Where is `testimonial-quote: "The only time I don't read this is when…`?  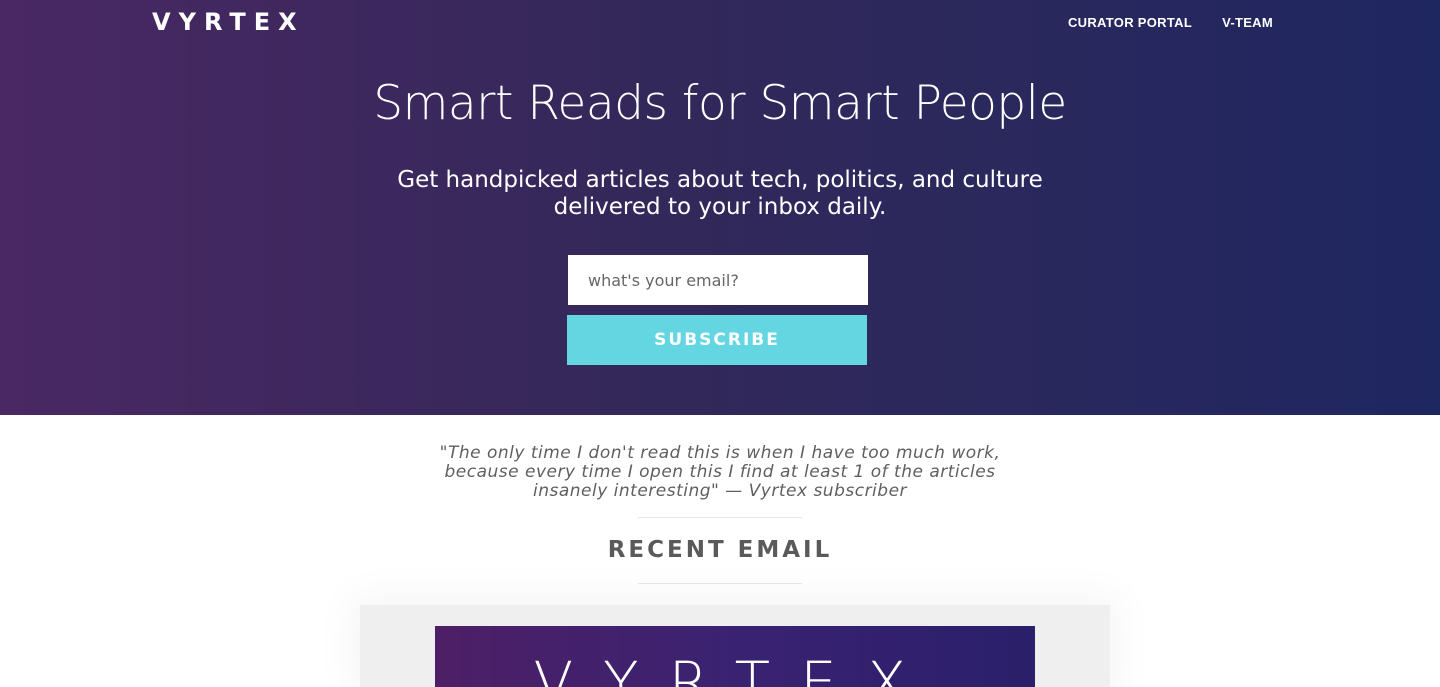
testimonial-quote: "The only time I don't read this is when… is located at coordinates (720, 472).